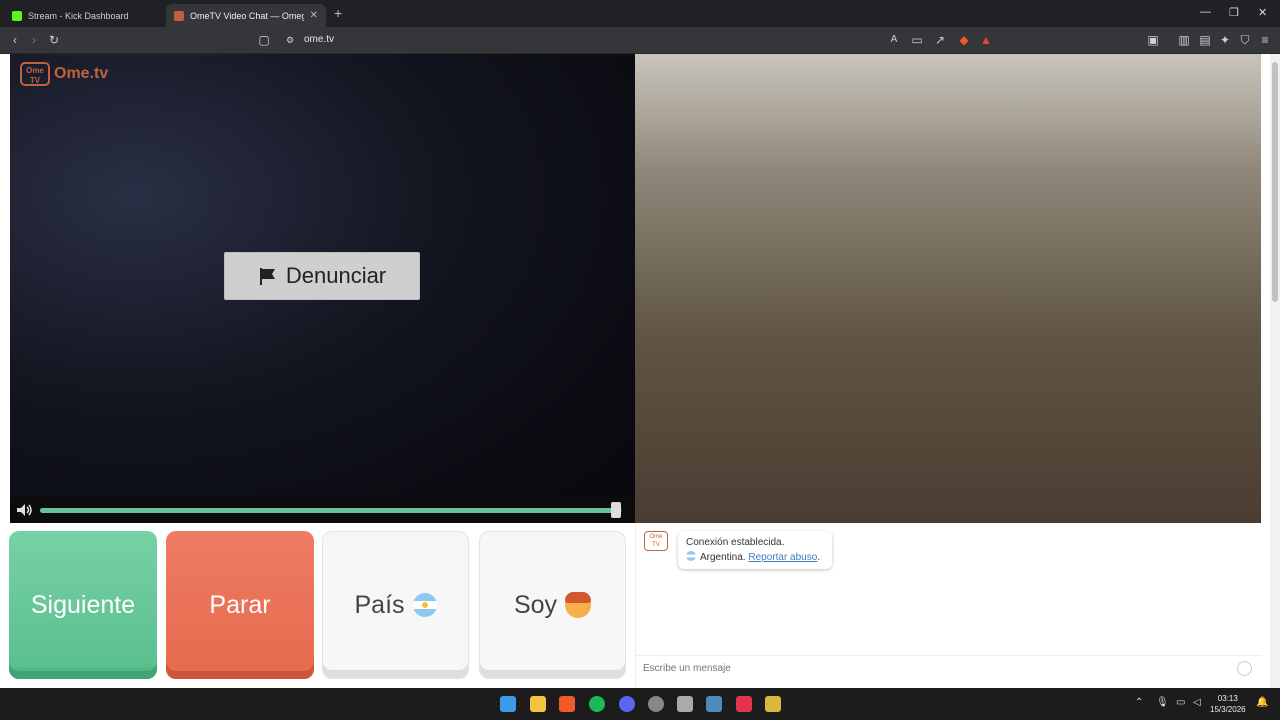  What do you see at coordinates (508, 704) in the screenshot?
I see `start-icon` at bounding box center [508, 704].